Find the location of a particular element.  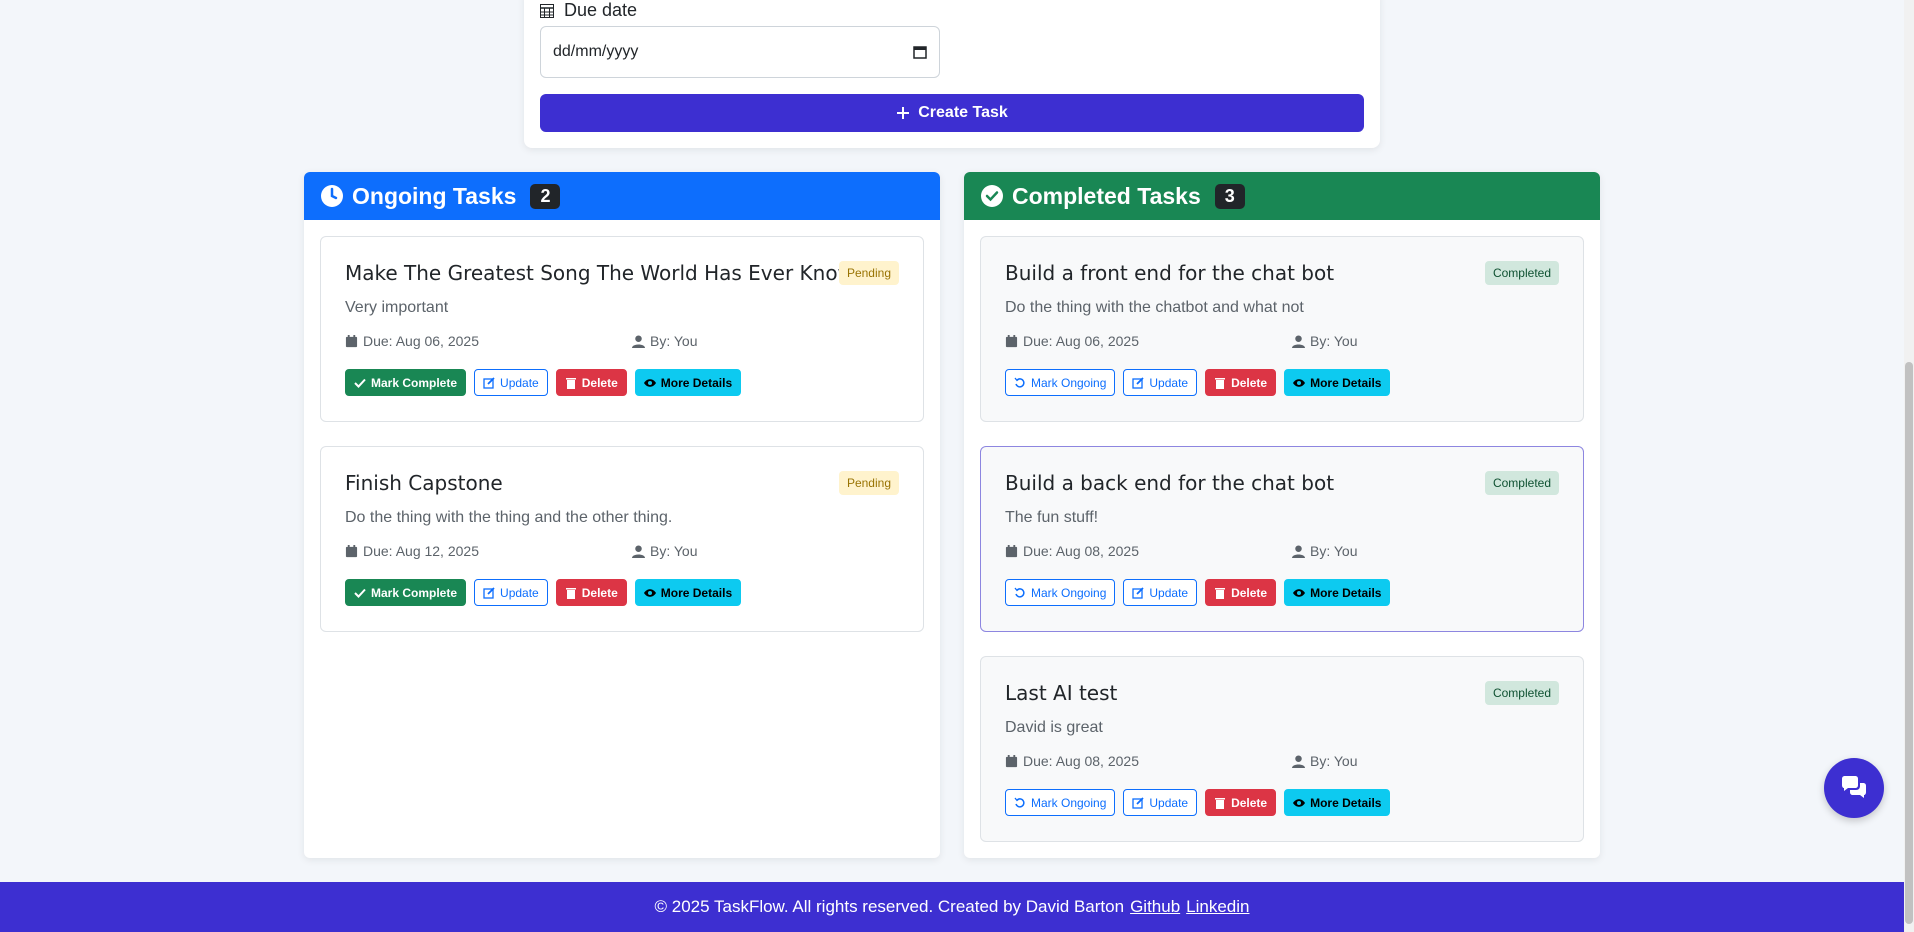

create-task-button: Create Task is located at coordinates (952, 113).